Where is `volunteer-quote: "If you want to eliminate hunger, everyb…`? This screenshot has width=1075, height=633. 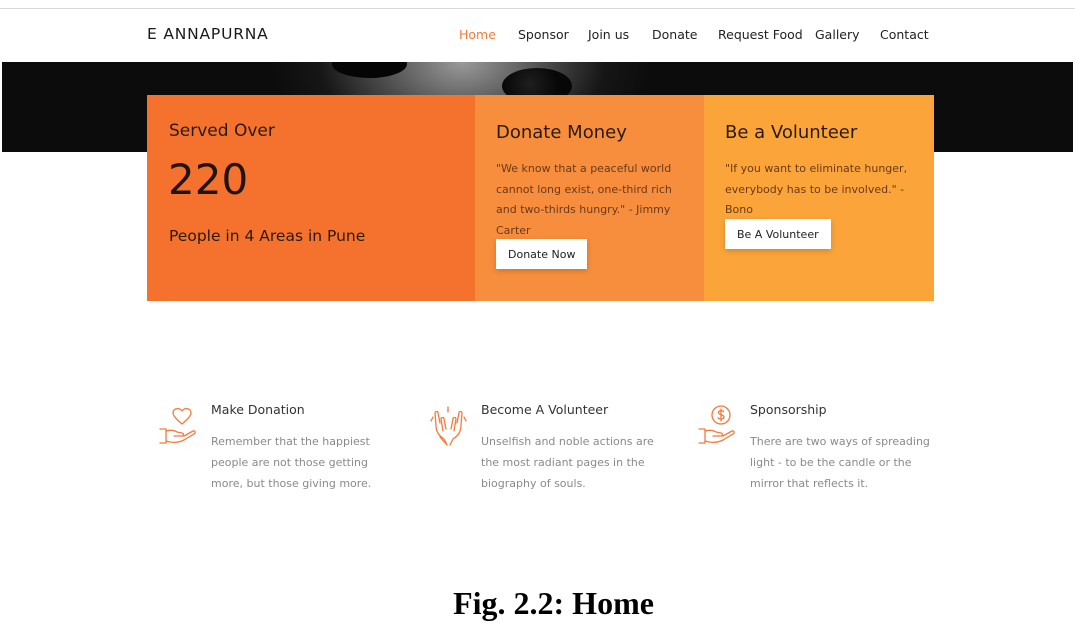
volunteer-quote: "If you want to eliminate hunger, everyb… is located at coordinates (816, 189).